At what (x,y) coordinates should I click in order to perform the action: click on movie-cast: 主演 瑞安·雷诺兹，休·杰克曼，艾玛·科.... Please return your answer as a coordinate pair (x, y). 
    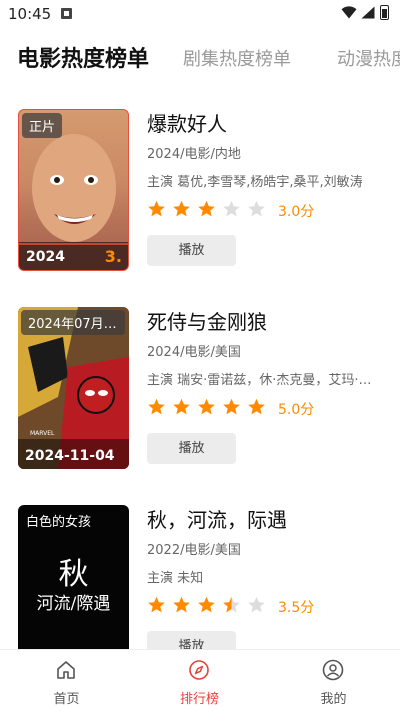
    Looking at the image, I should click on (261, 380).